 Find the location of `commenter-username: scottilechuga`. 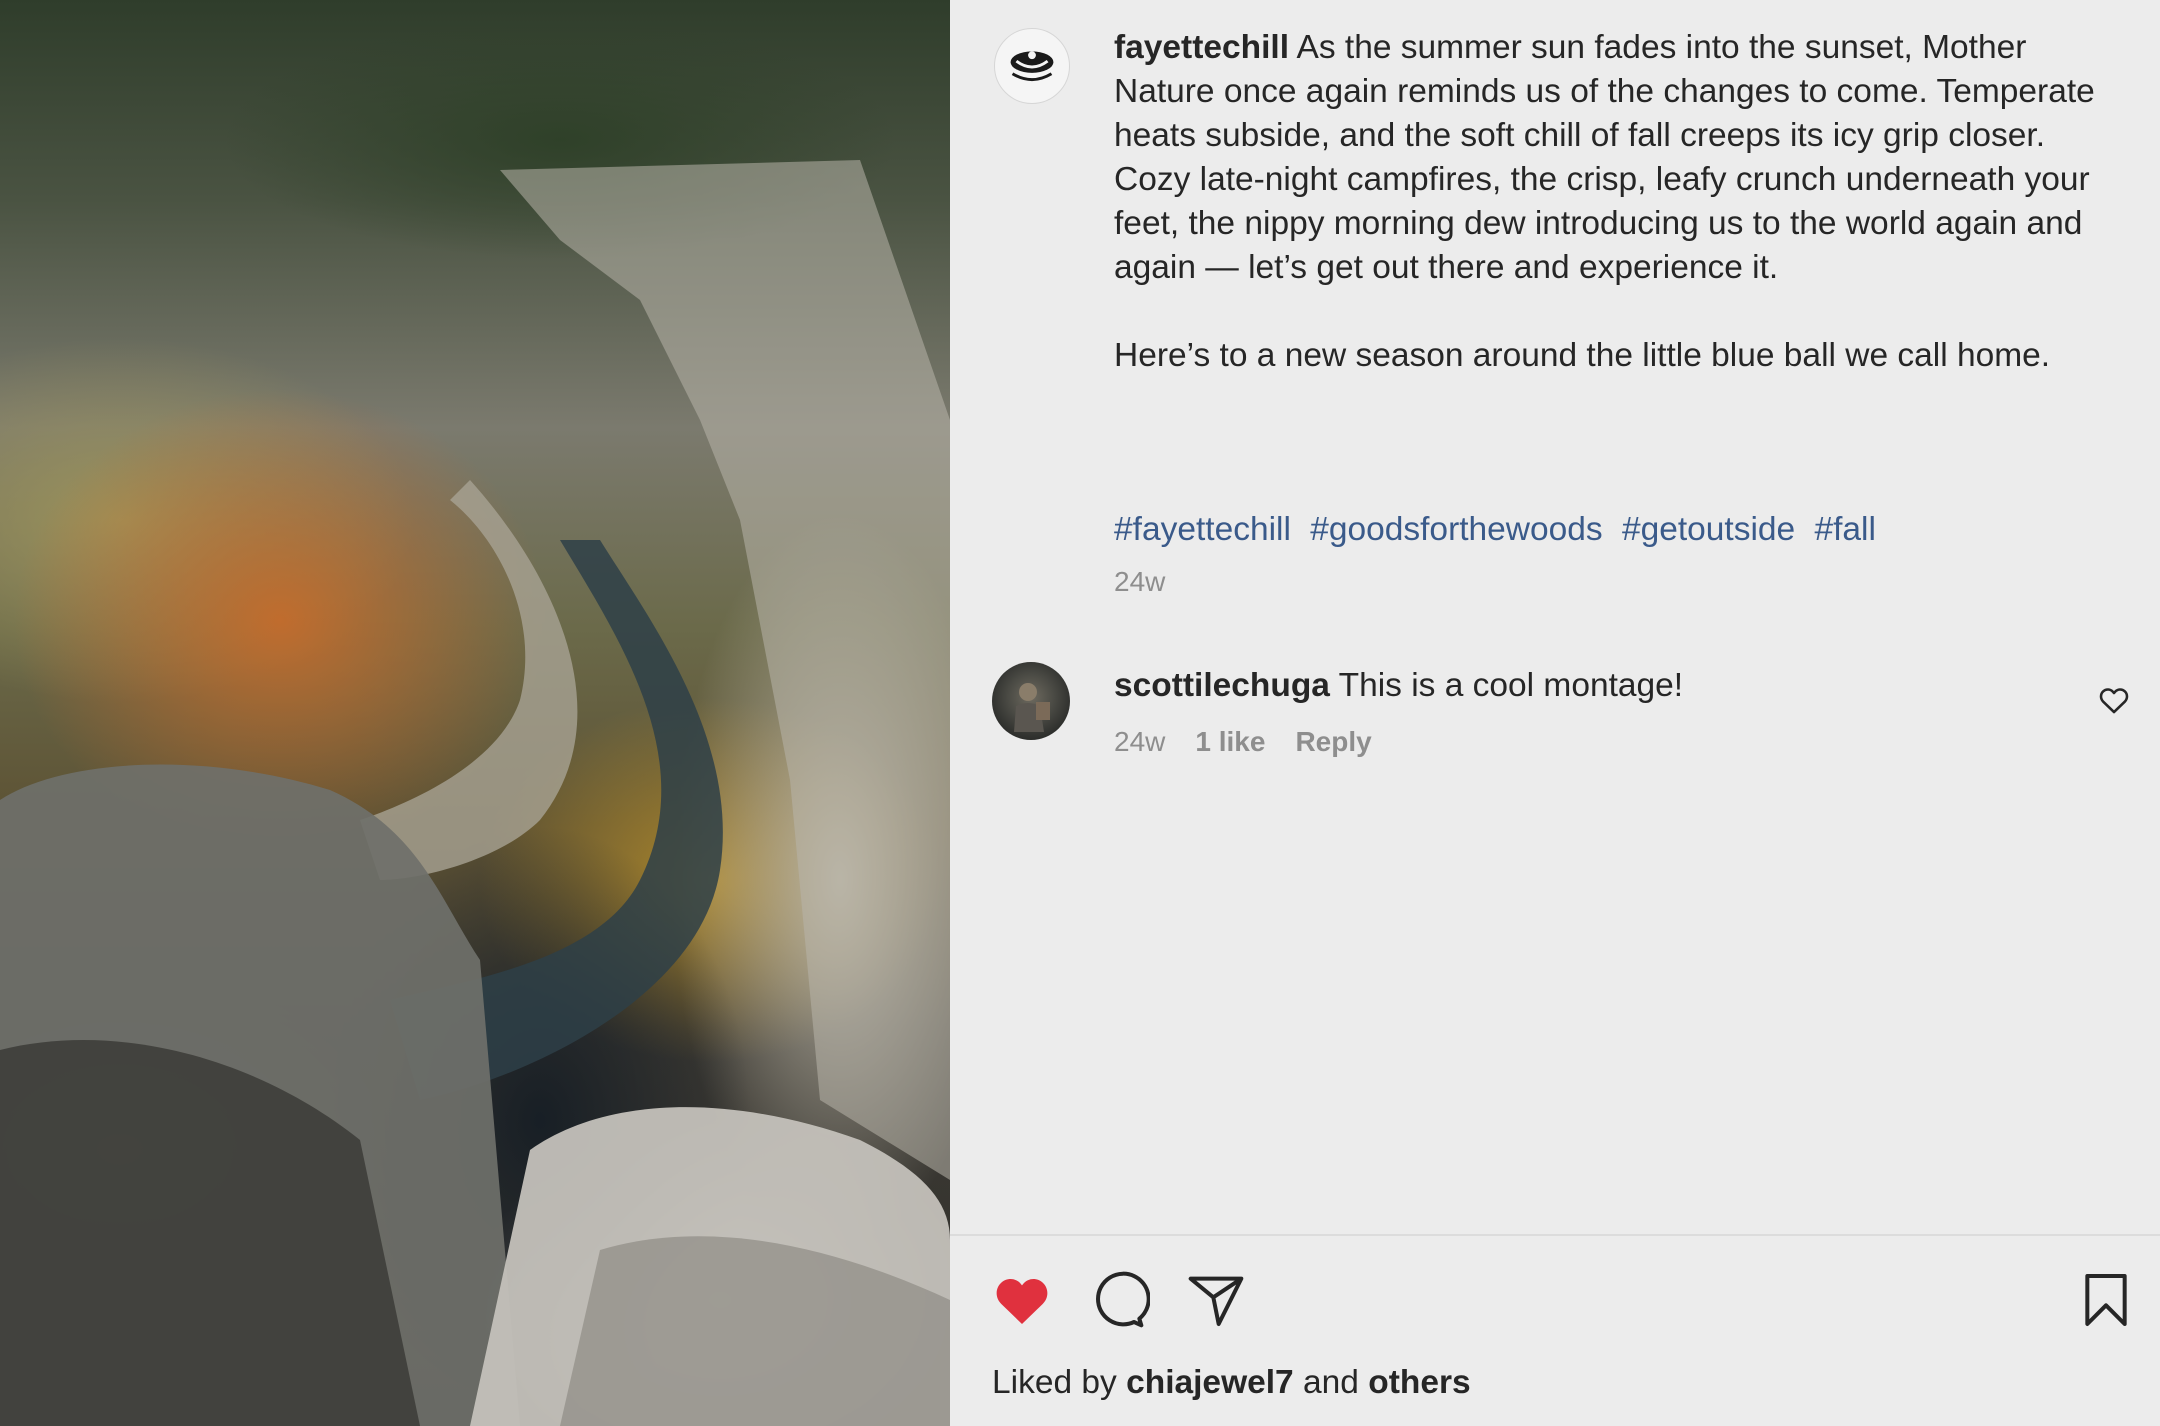

commenter-username: scottilechuga is located at coordinates (1222, 685).